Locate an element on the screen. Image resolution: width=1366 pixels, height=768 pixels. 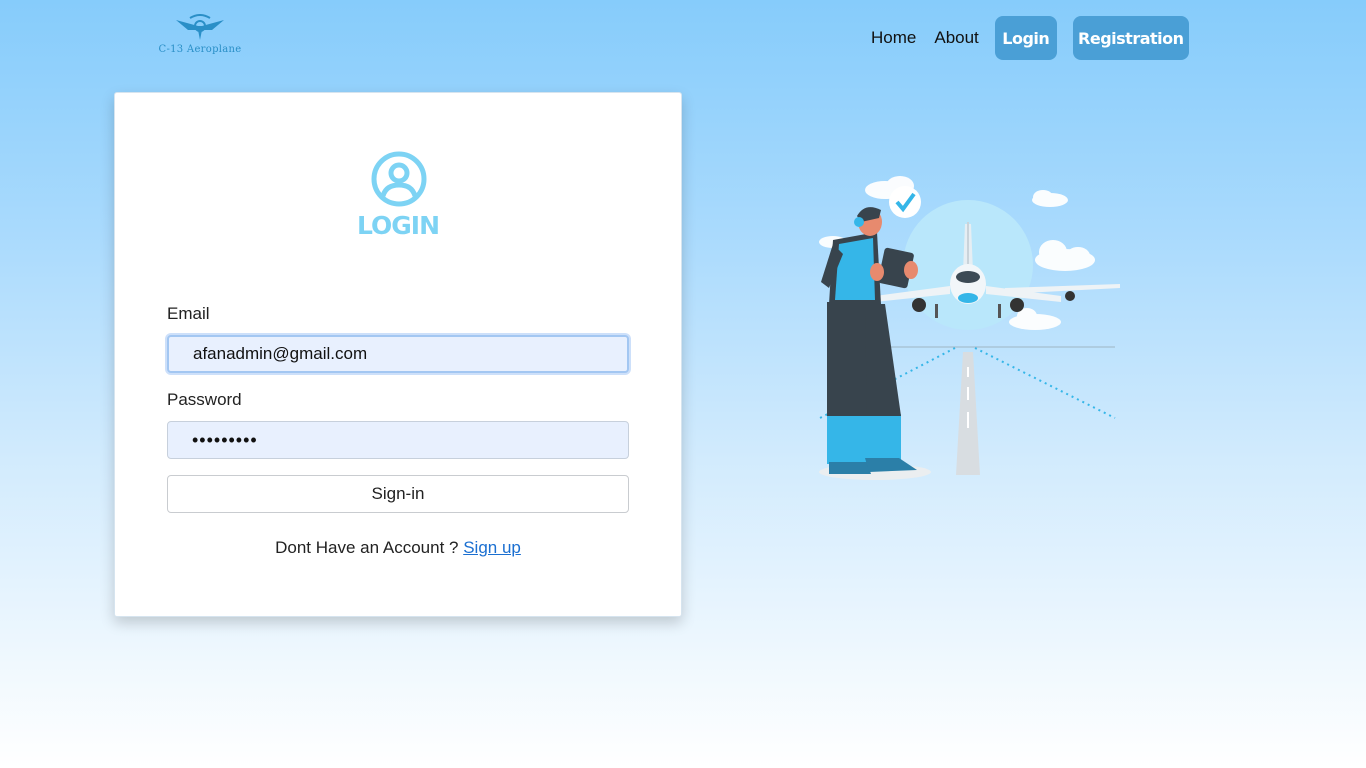
top-nav: Home About Login Registration is located at coordinates (1025, 38).